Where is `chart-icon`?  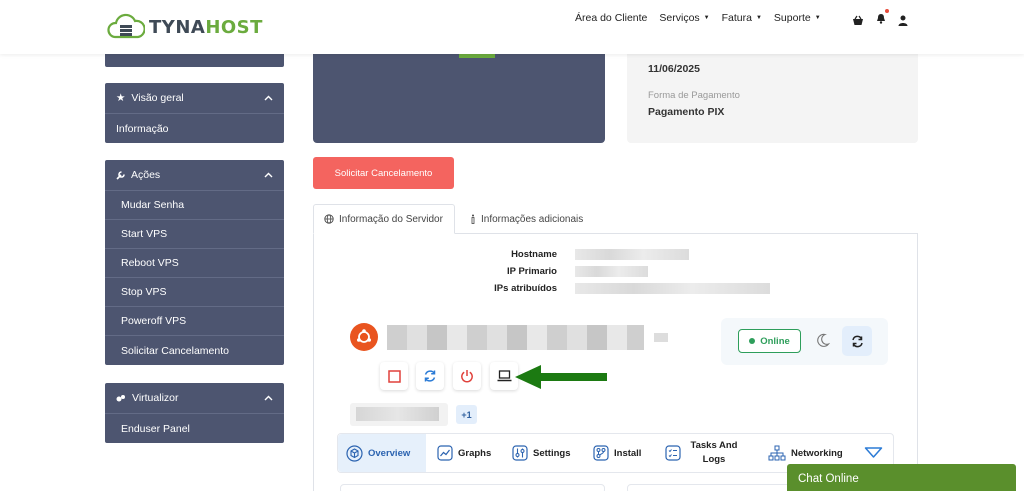 chart-icon is located at coordinates (445, 453).